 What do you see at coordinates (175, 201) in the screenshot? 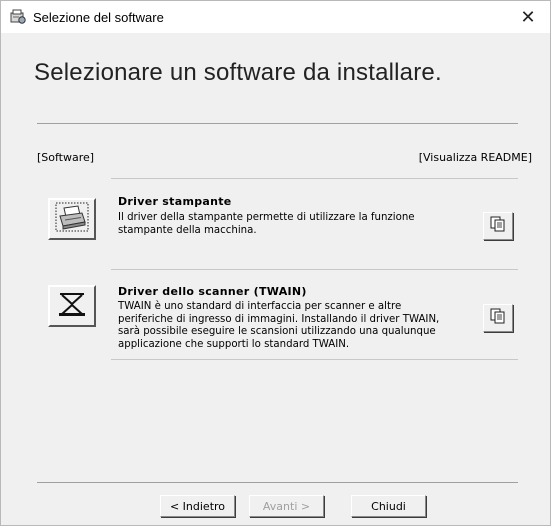
I see `printer-driver-title: Driver stampante` at bounding box center [175, 201].